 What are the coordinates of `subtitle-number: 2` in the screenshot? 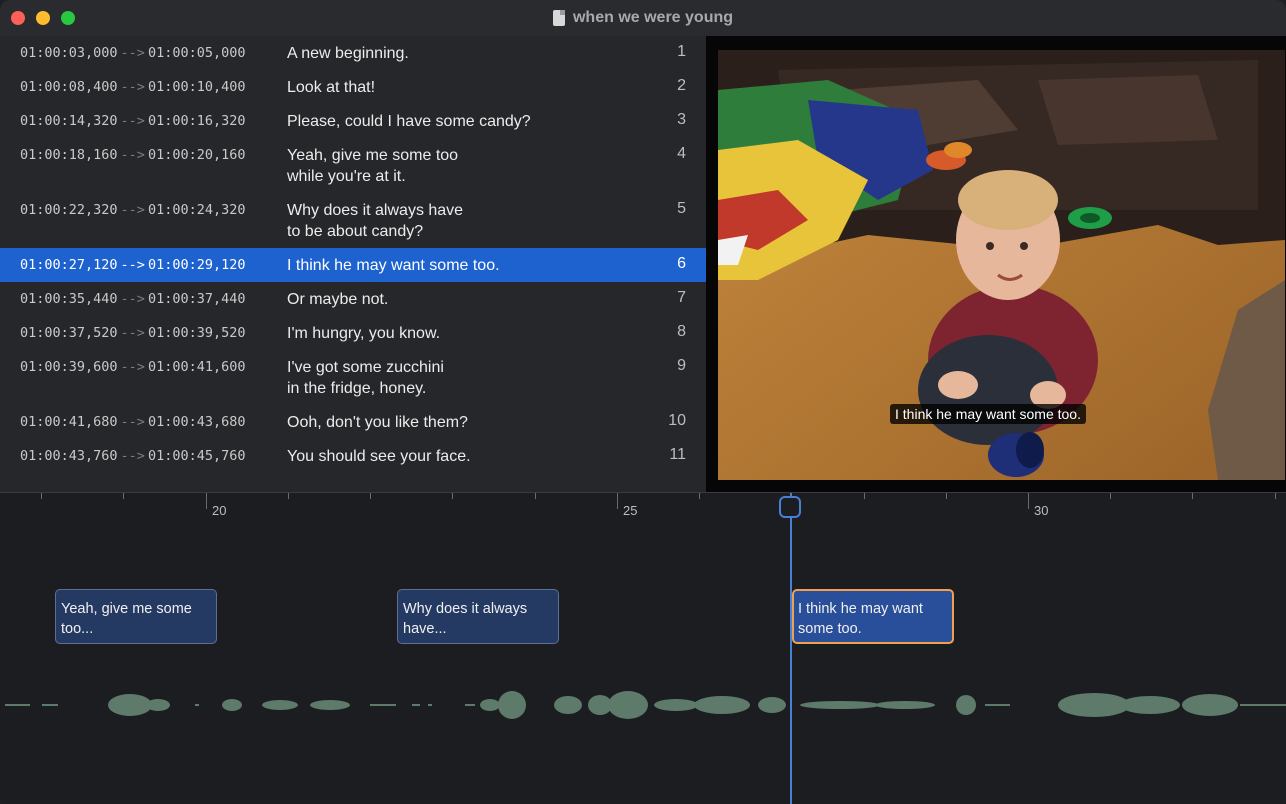 It's located at (681, 85).